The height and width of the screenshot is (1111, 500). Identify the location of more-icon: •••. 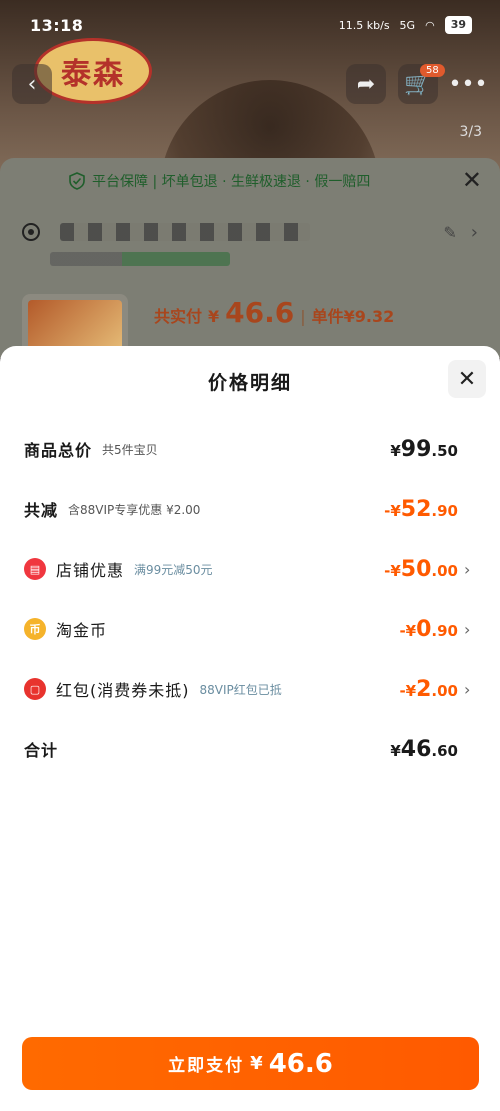
(468, 84).